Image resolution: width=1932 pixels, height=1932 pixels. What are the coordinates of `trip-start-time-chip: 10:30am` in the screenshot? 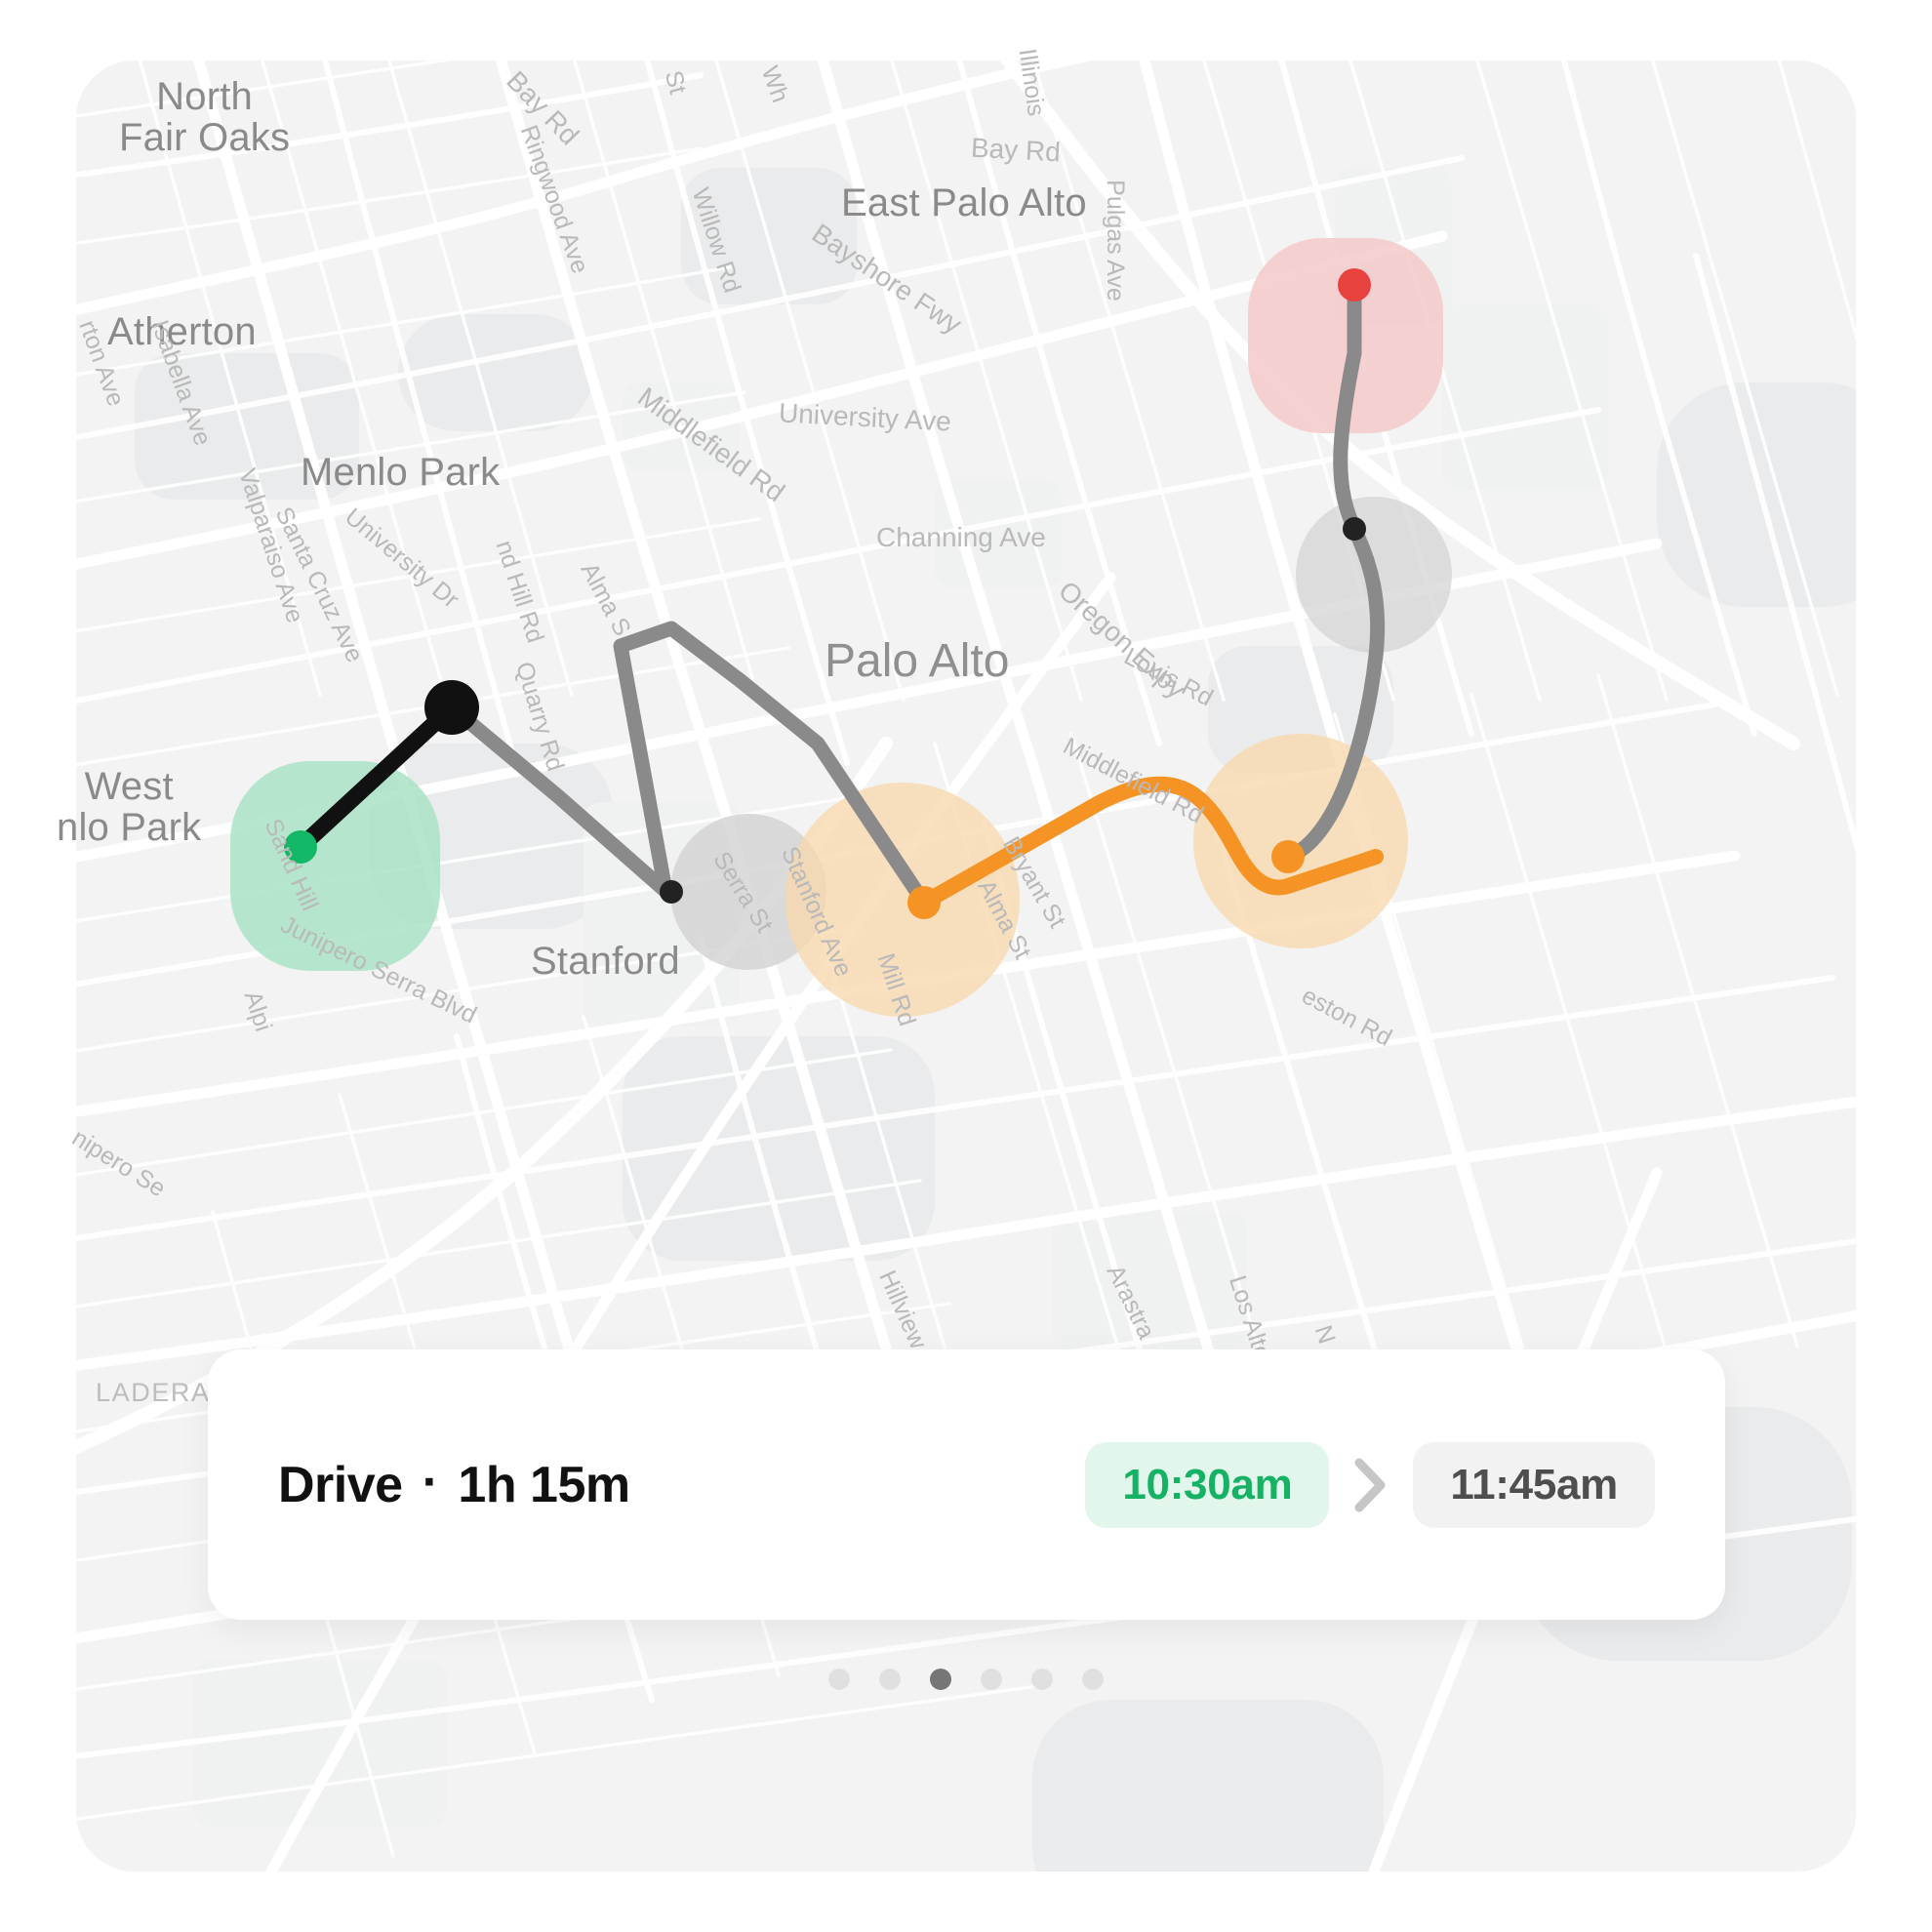 It's located at (1207, 1484).